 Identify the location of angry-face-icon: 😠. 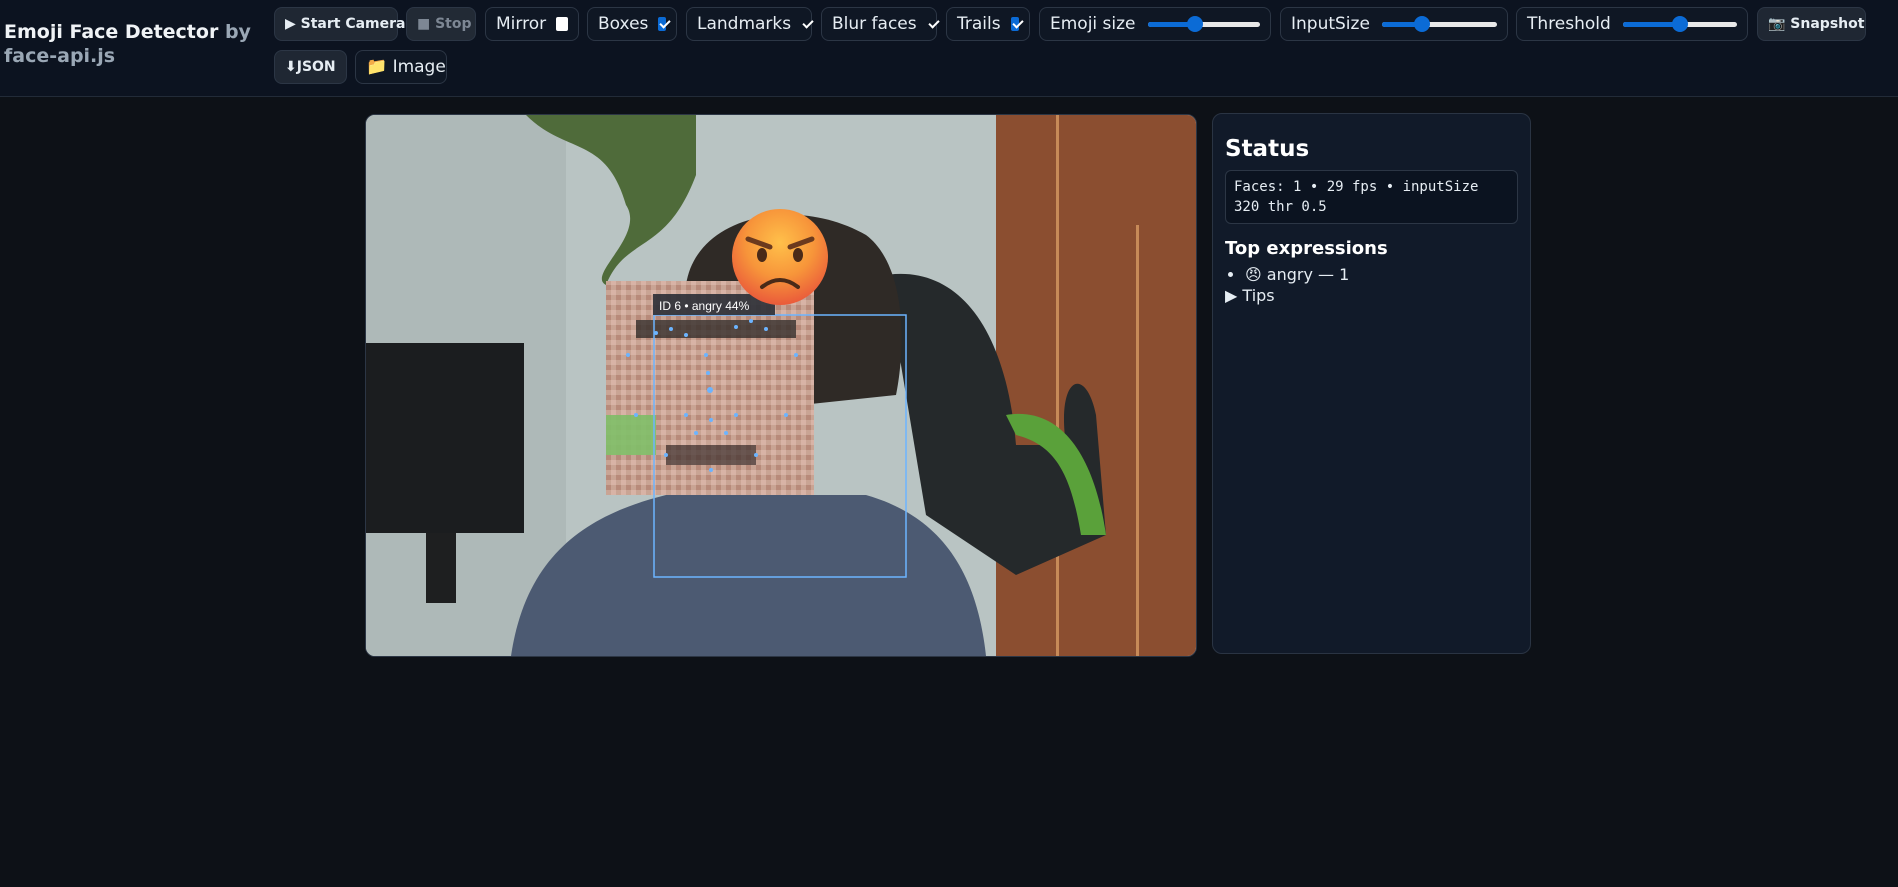
(1253, 274).